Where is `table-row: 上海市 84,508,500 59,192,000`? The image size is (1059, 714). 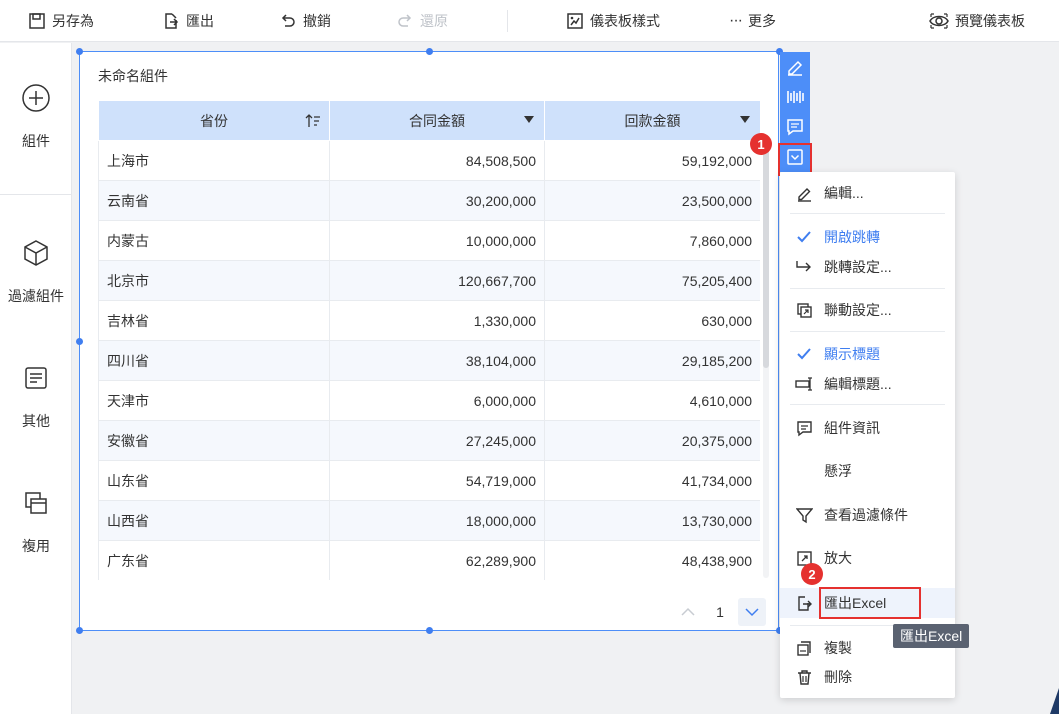
table-row: 上海市 84,508,500 59,192,000 is located at coordinates (429, 160).